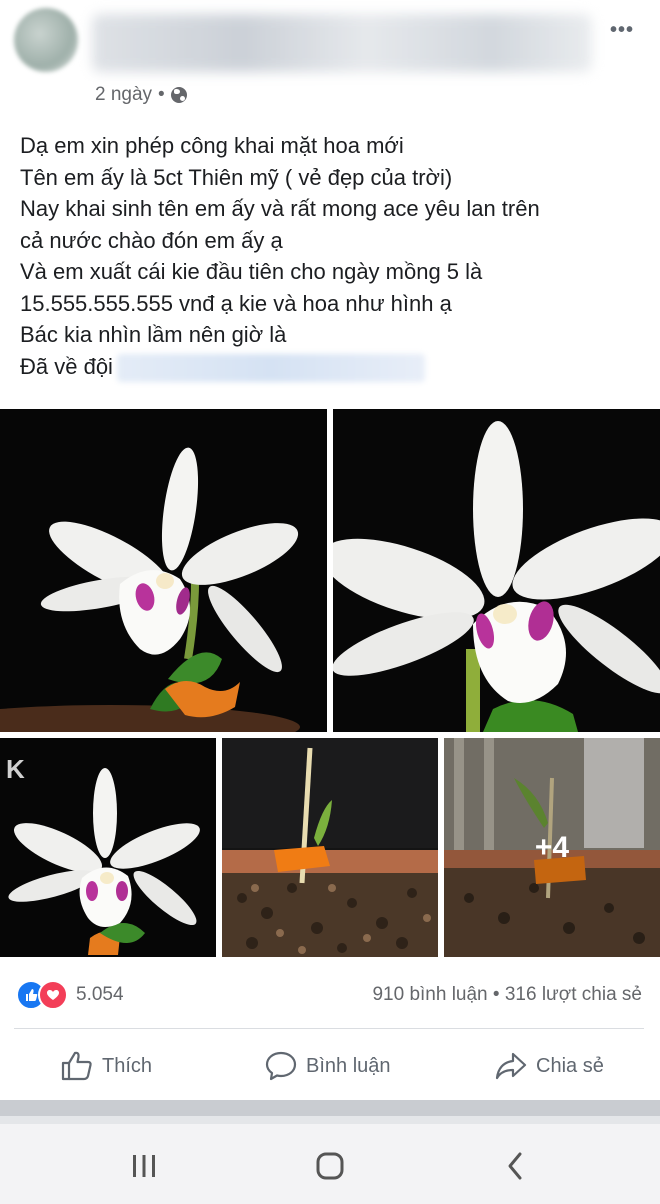 Image resolution: width=660 pixels, height=1204 pixels. Describe the element at coordinates (144, 1166) in the screenshot. I see `recent-apps-icon` at that location.